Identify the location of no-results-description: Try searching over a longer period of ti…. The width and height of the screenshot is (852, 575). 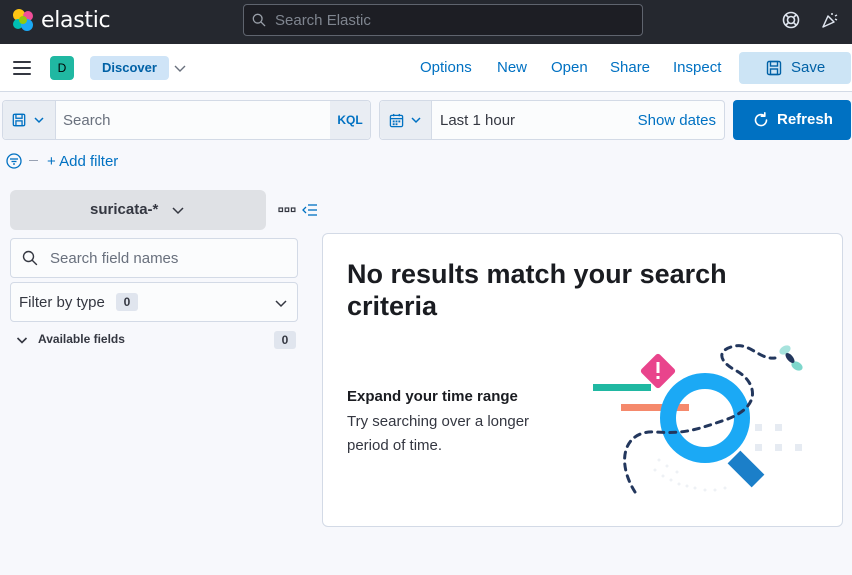
(438, 433).